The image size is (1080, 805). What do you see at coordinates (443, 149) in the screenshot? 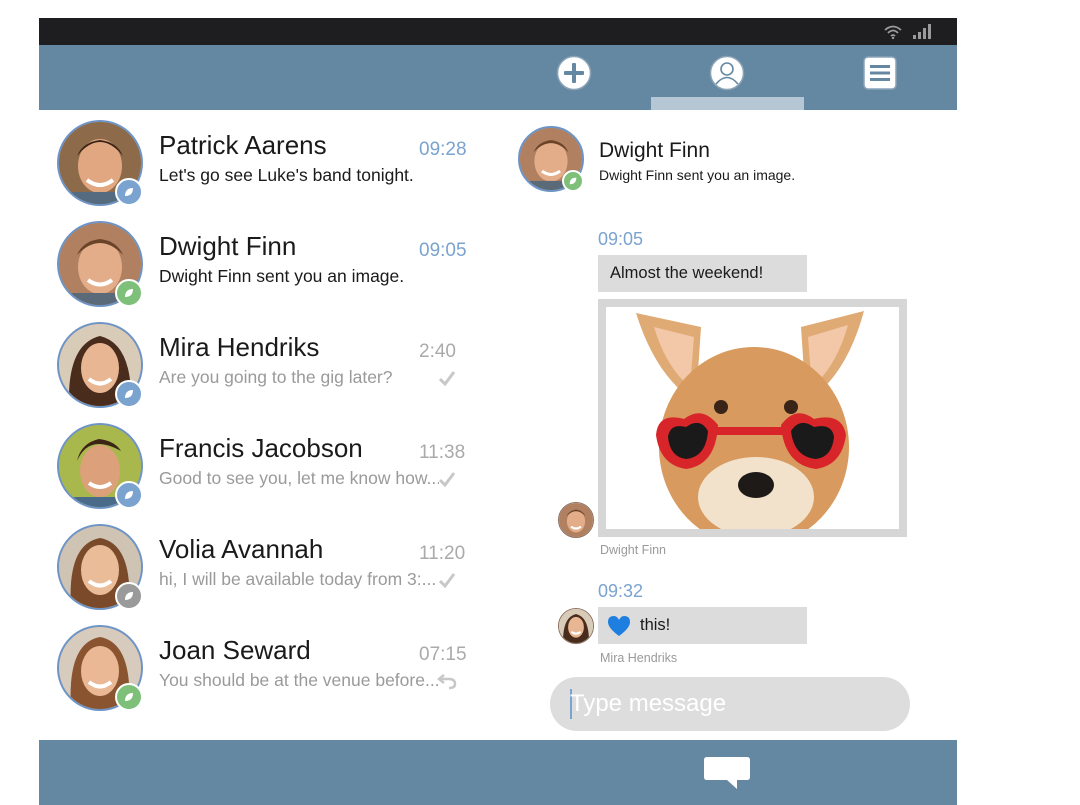
I see `message-time: 09:28` at bounding box center [443, 149].